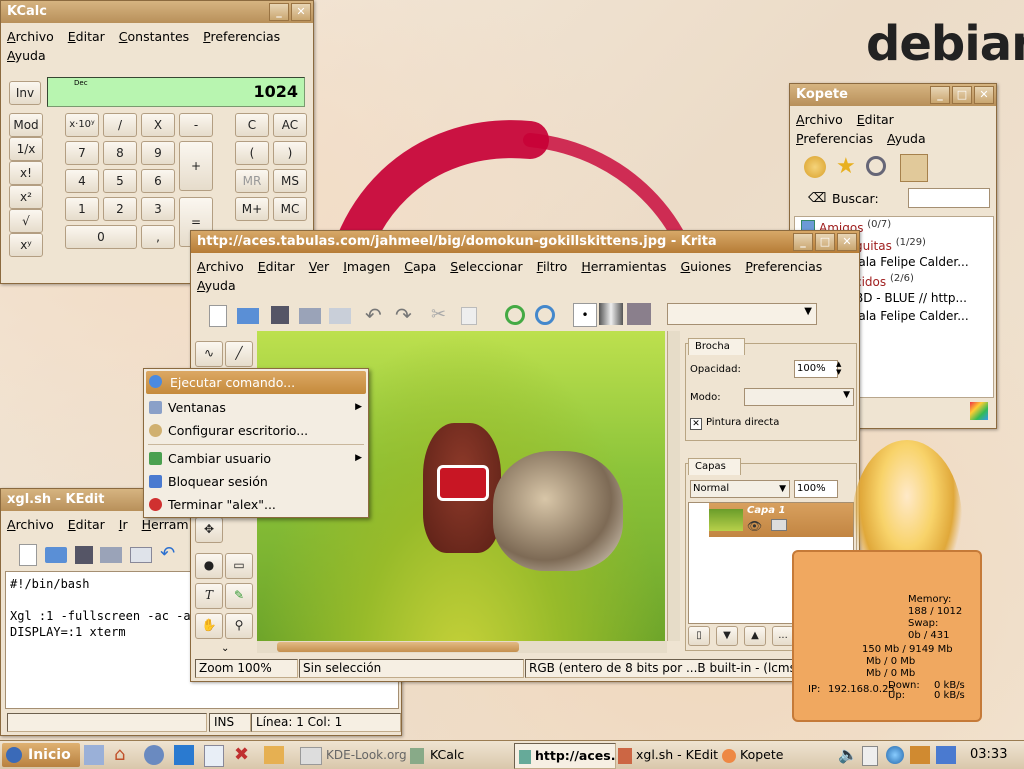 Image resolution: width=1024 pixels, height=769 pixels. What do you see at coordinates (515, 315) in the screenshot?
I see `zoom-in-icon` at bounding box center [515, 315].